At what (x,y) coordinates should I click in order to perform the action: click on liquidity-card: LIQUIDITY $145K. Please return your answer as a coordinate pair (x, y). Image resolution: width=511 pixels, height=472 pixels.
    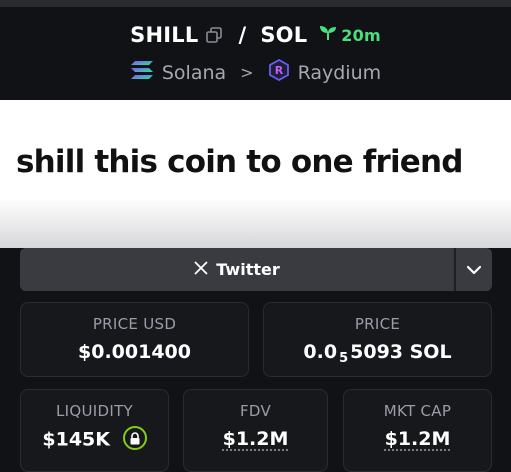
    Looking at the image, I should click on (94, 430).